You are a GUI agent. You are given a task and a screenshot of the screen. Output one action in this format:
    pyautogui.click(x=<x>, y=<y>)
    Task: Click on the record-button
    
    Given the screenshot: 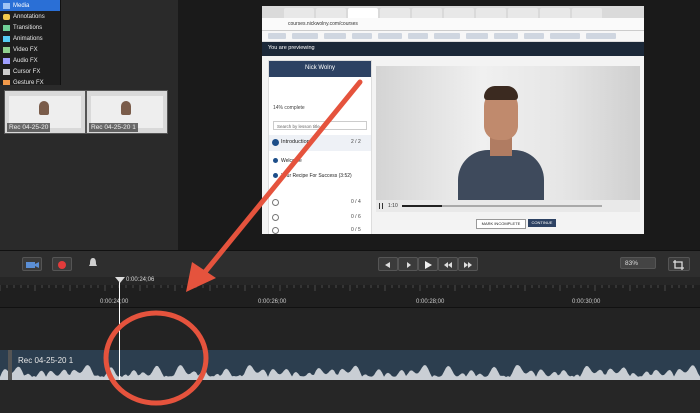 What is the action you would take?
    pyautogui.click(x=62, y=264)
    